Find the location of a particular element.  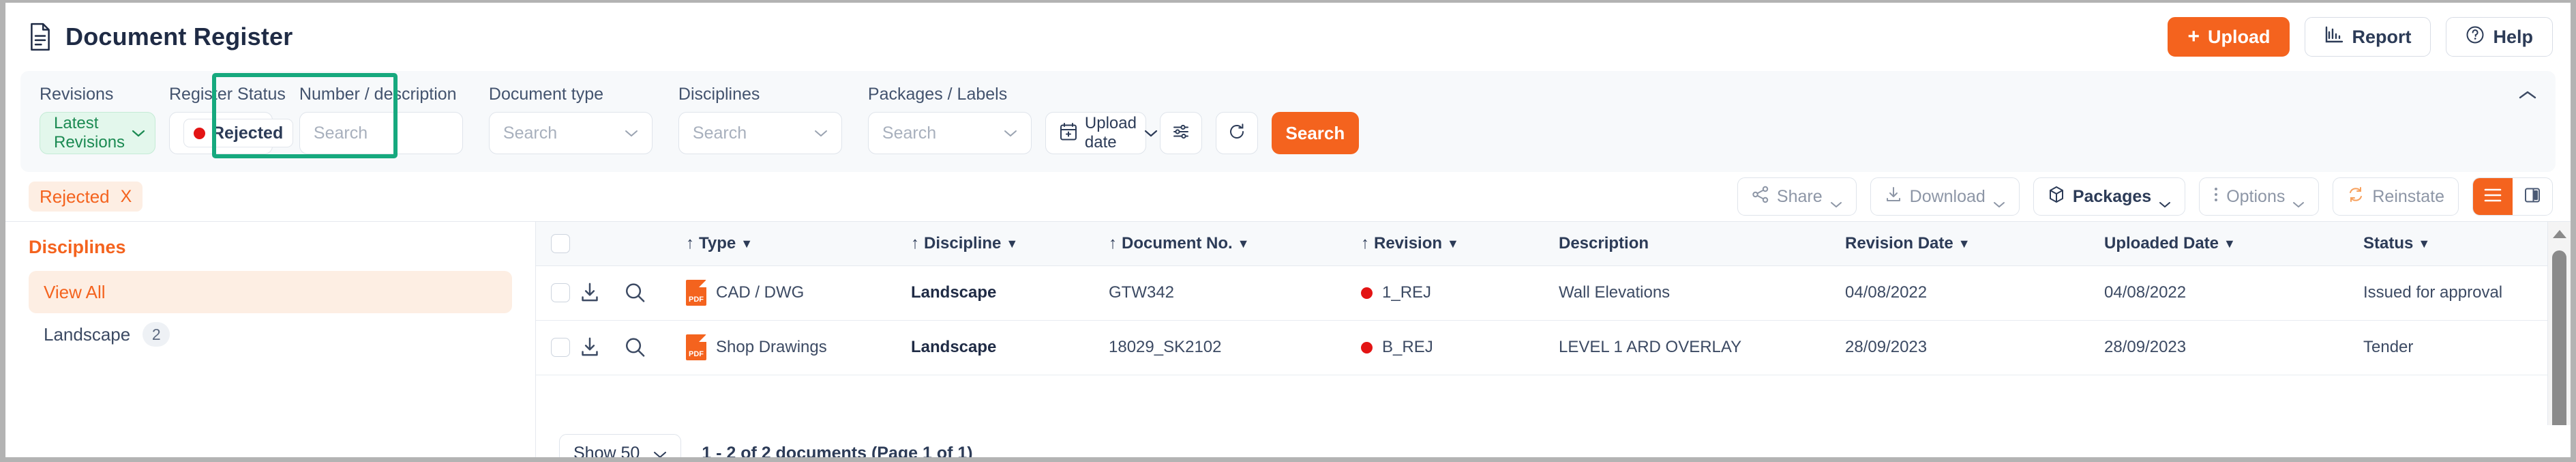

th-uploaded-date: Uploaded Date ▼ is located at coordinates (2233, 244).